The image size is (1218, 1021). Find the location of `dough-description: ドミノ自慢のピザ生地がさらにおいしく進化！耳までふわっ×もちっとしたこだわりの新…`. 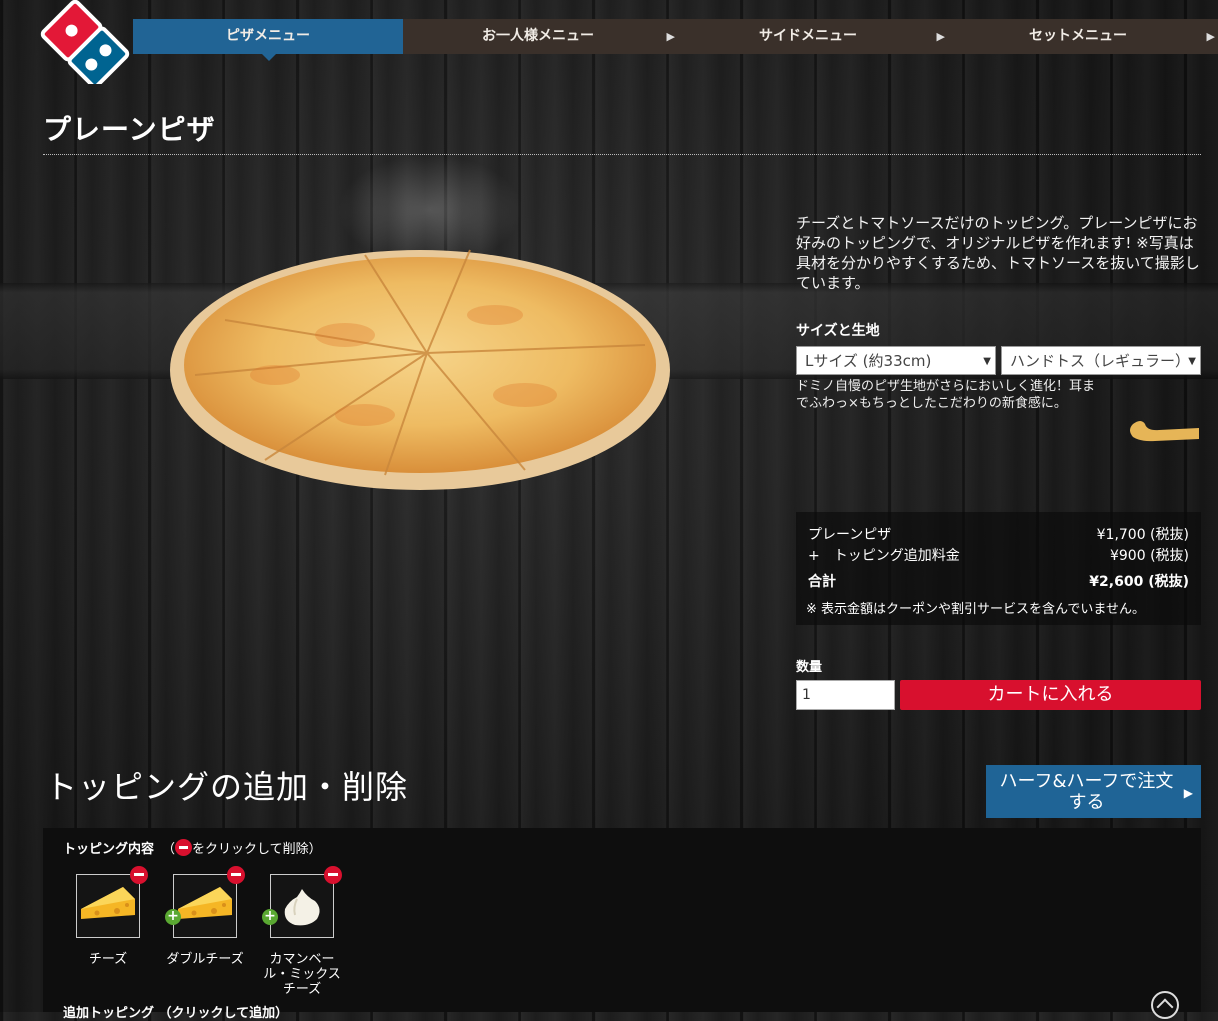

dough-description: ドミノ自慢のピザ生地がさらにおいしく進化！耳までふわっ×もちっとしたこだわりの新… is located at coordinates (946, 395).